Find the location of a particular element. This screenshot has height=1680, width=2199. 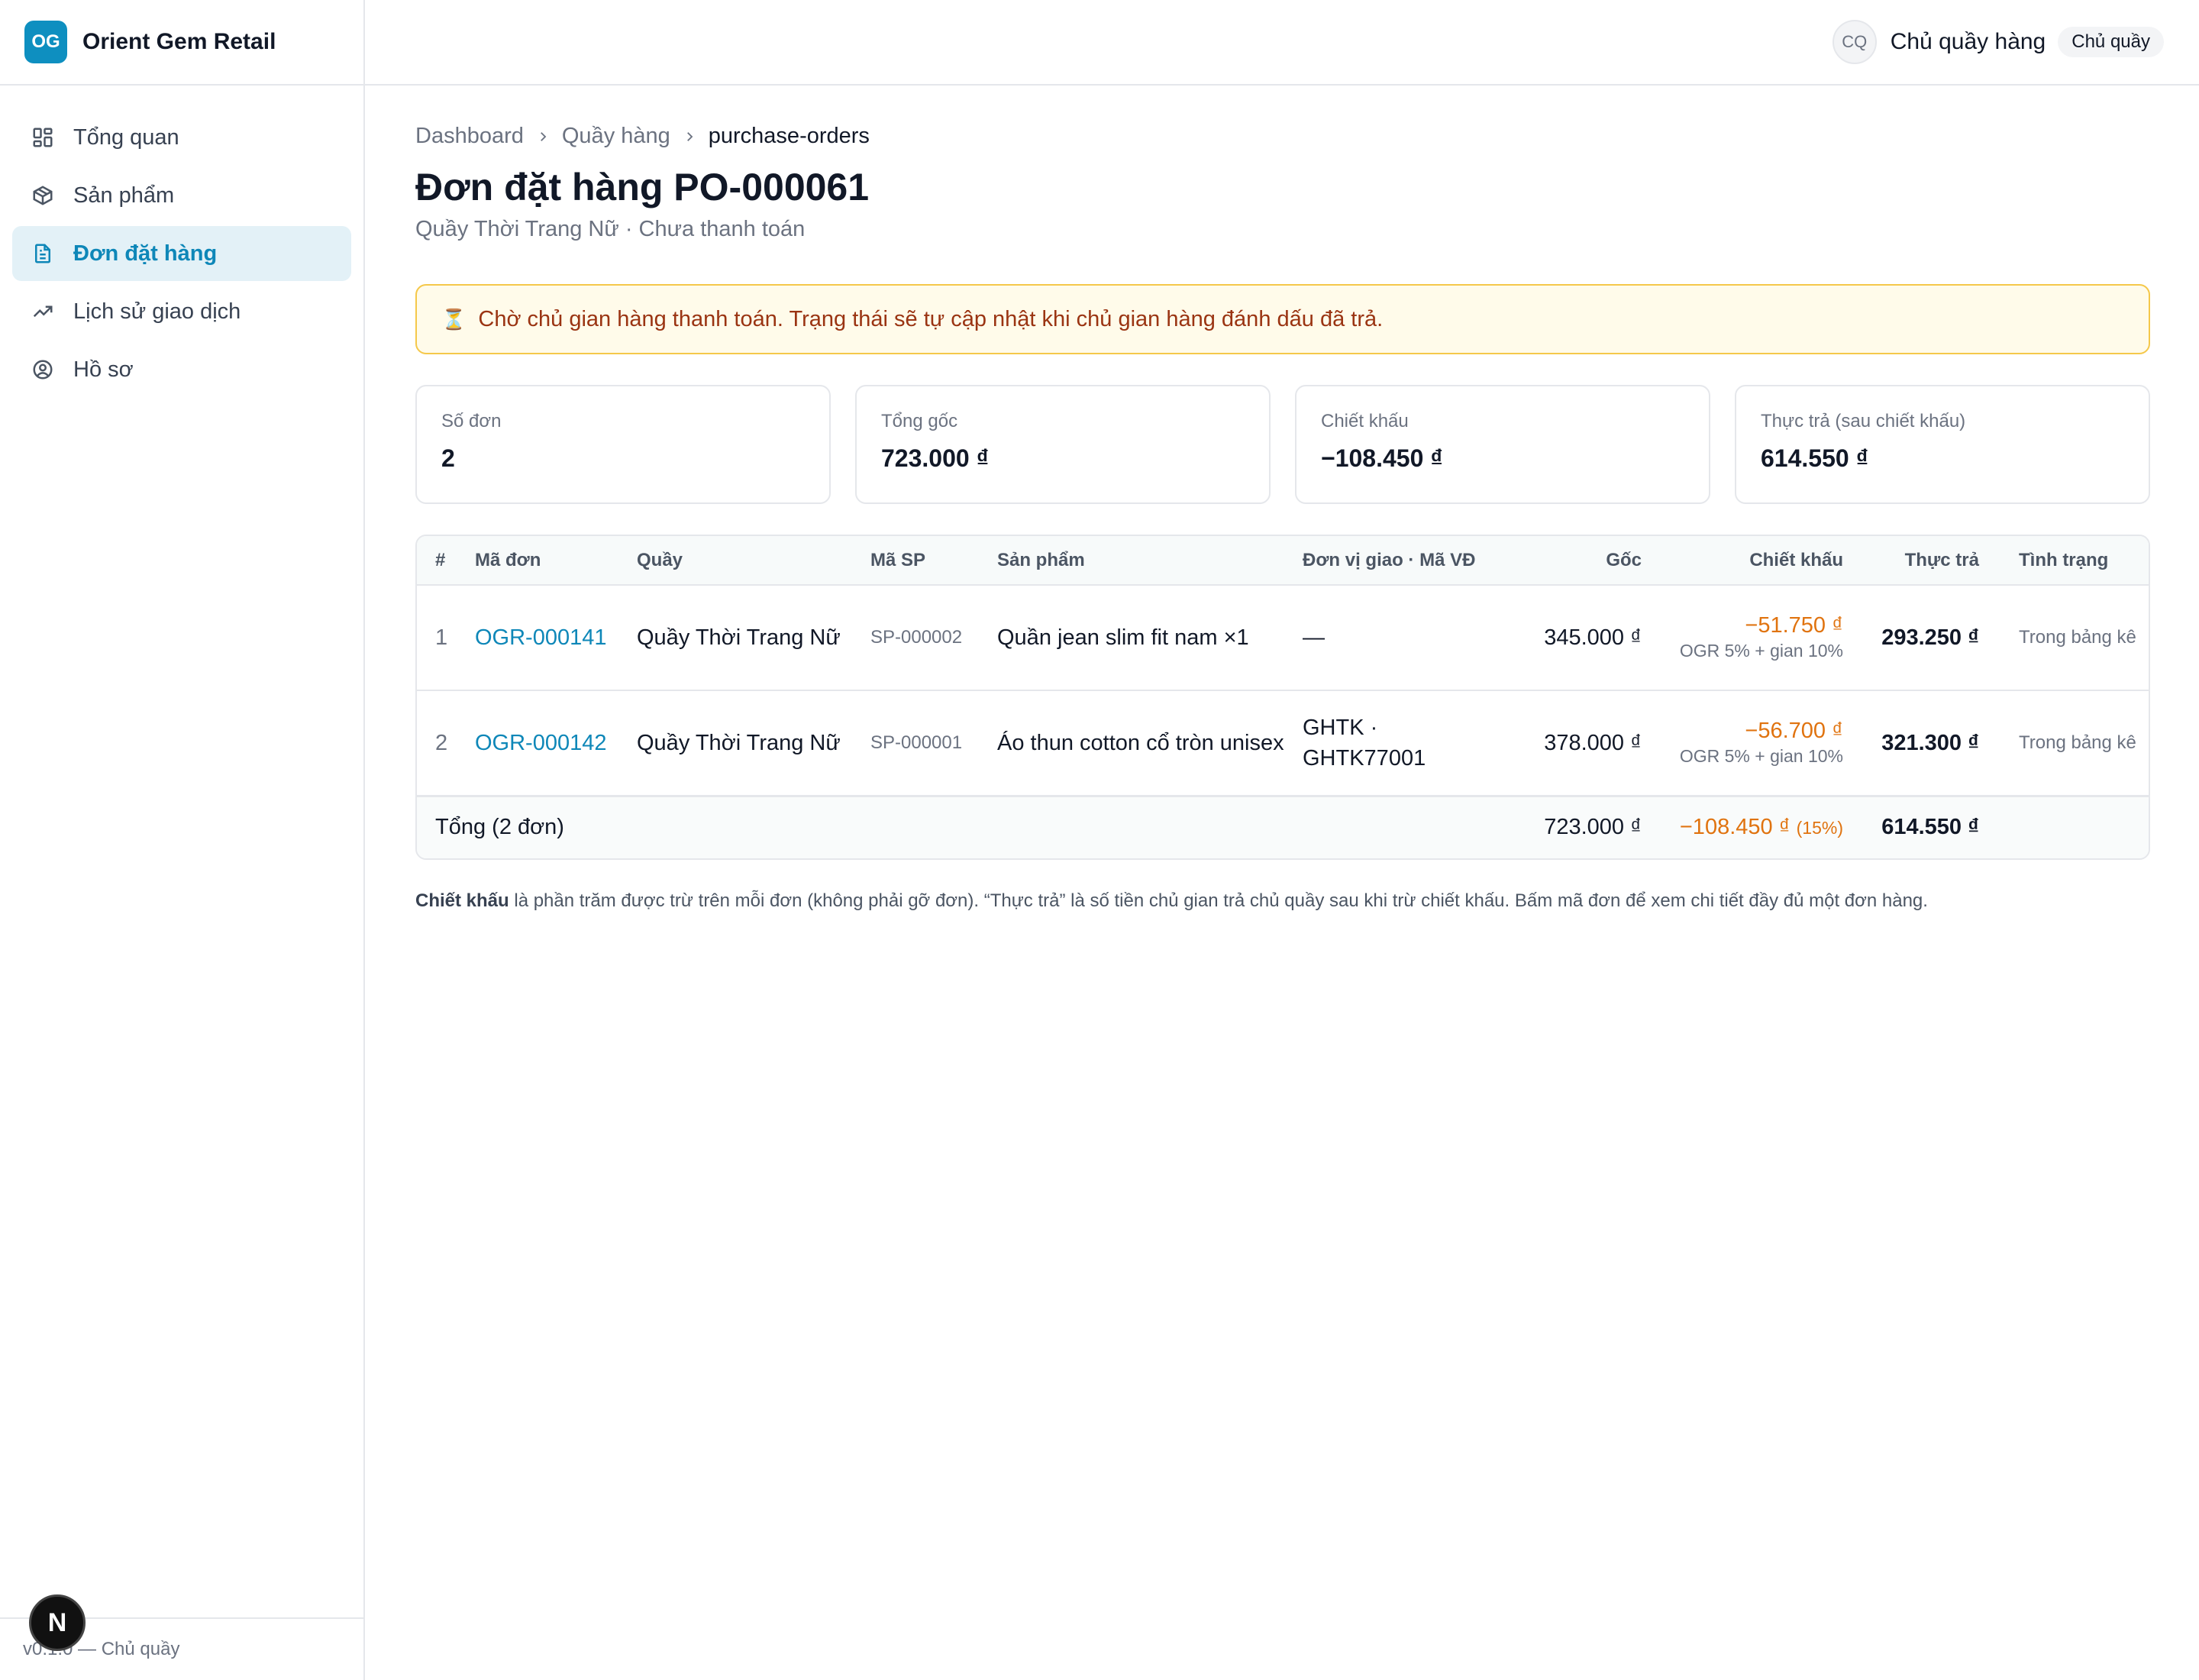

breadcrumb-dashboard: Dashboard is located at coordinates (469, 136).